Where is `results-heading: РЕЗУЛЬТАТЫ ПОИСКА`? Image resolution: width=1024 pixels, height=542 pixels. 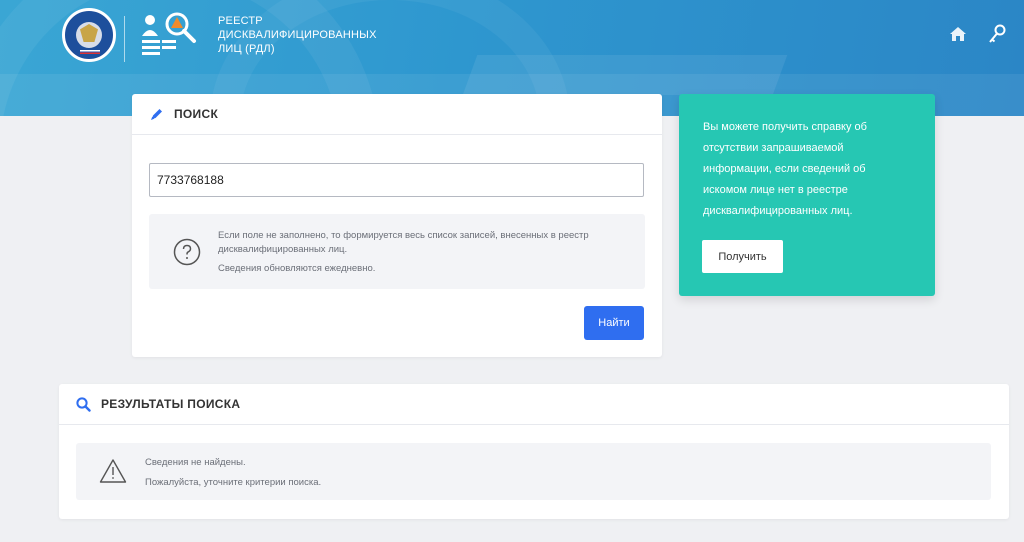 results-heading: РЕЗУЛЬТАТЫ ПОИСКА is located at coordinates (171, 404).